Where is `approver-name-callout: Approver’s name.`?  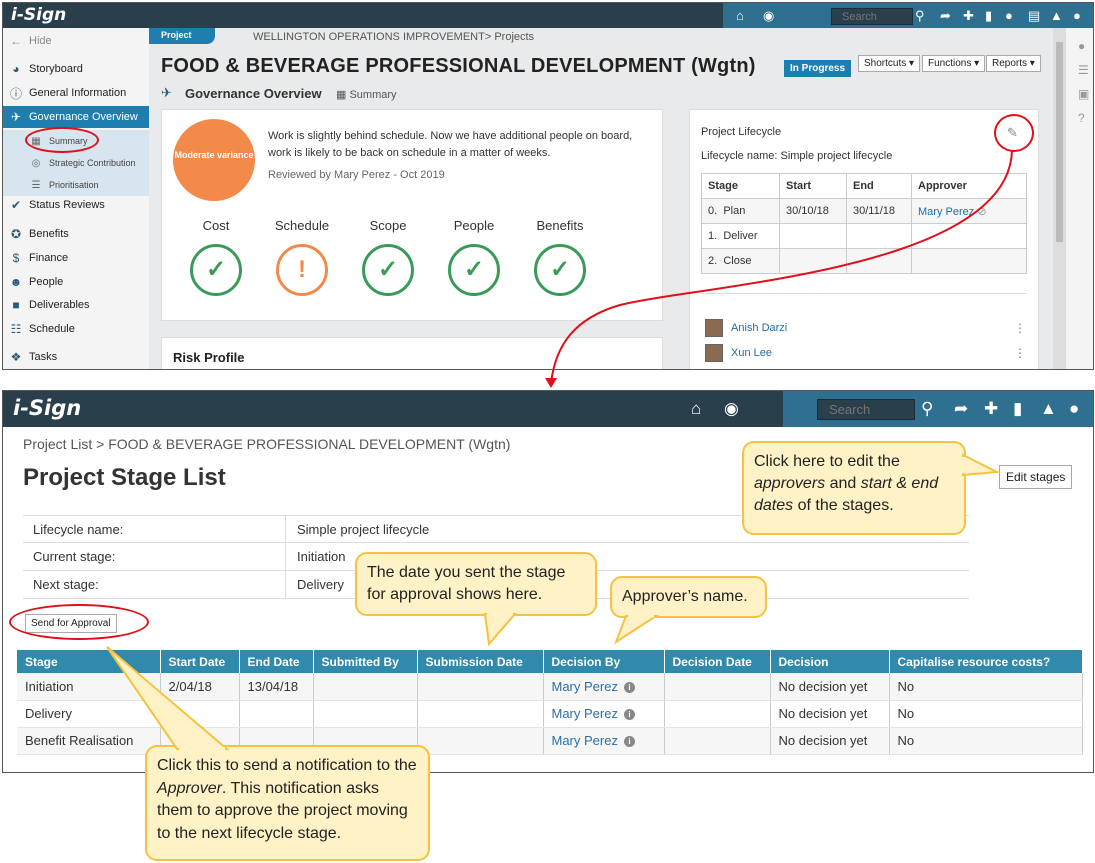 approver-name-callout: Approver’s name. is located at coordinates (688, 610).